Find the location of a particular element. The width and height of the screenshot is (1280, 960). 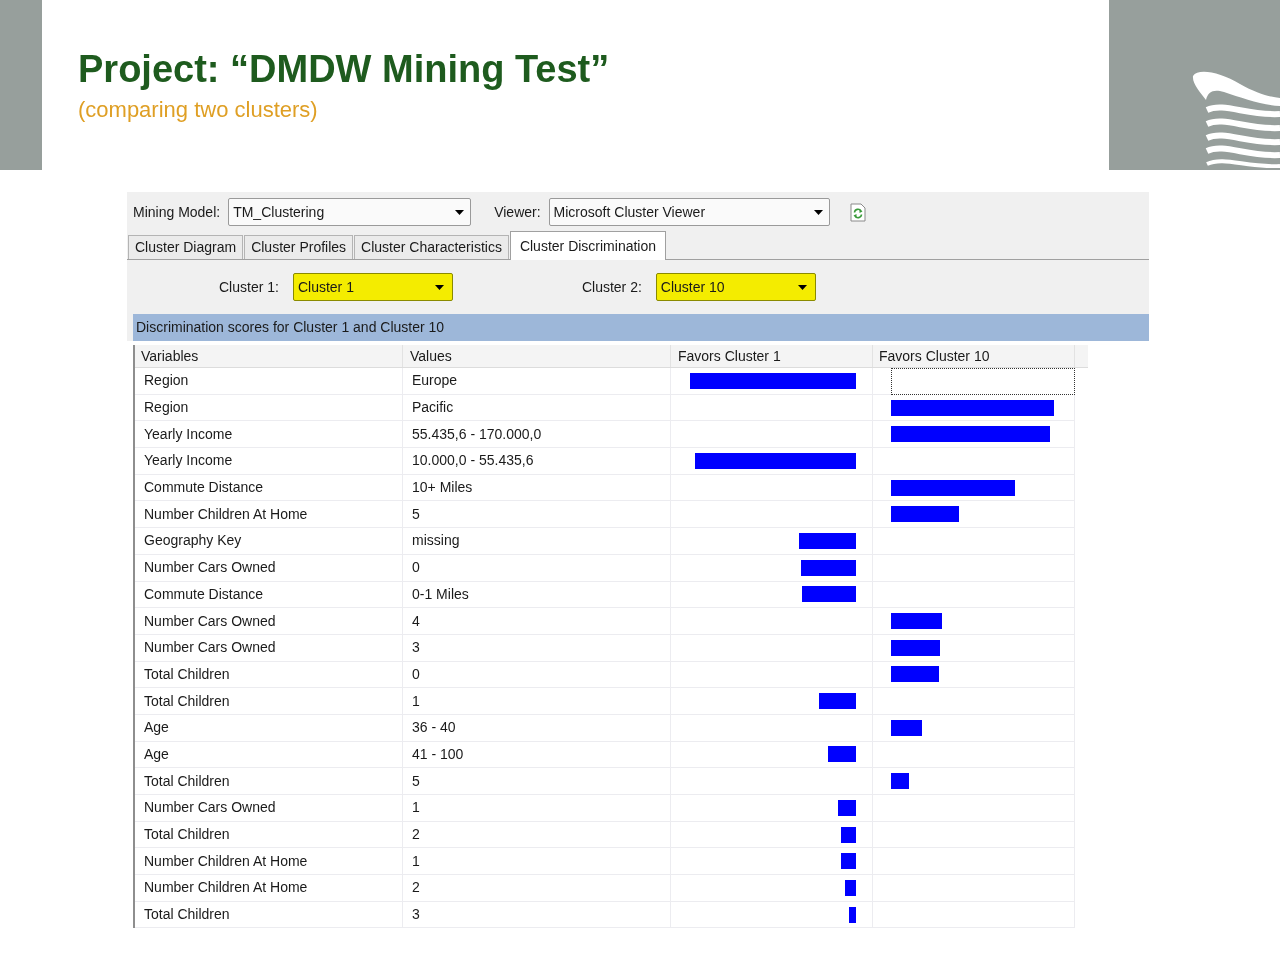

field-label: Cluster 1: is located at coordinates (249, 287).